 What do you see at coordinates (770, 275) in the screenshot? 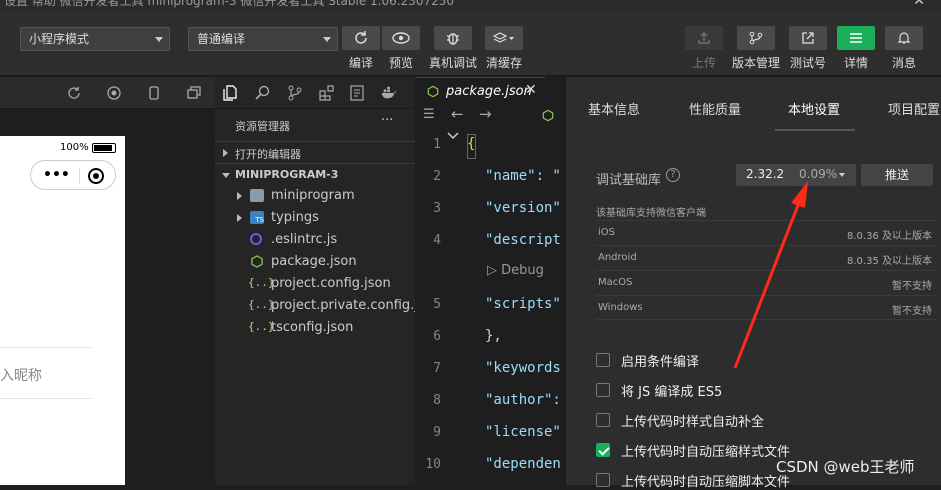
I see `annotation-arrow` at bounding box center [770, 275].